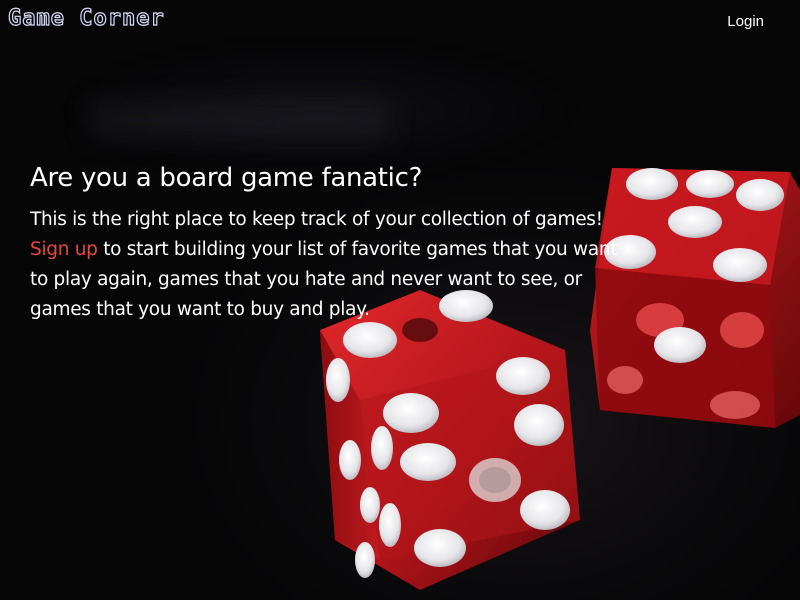  What do you see at coordinates (64, 249) in the screenshot?
I see `signup-link: Sign up` at bounding box center [64, 249].